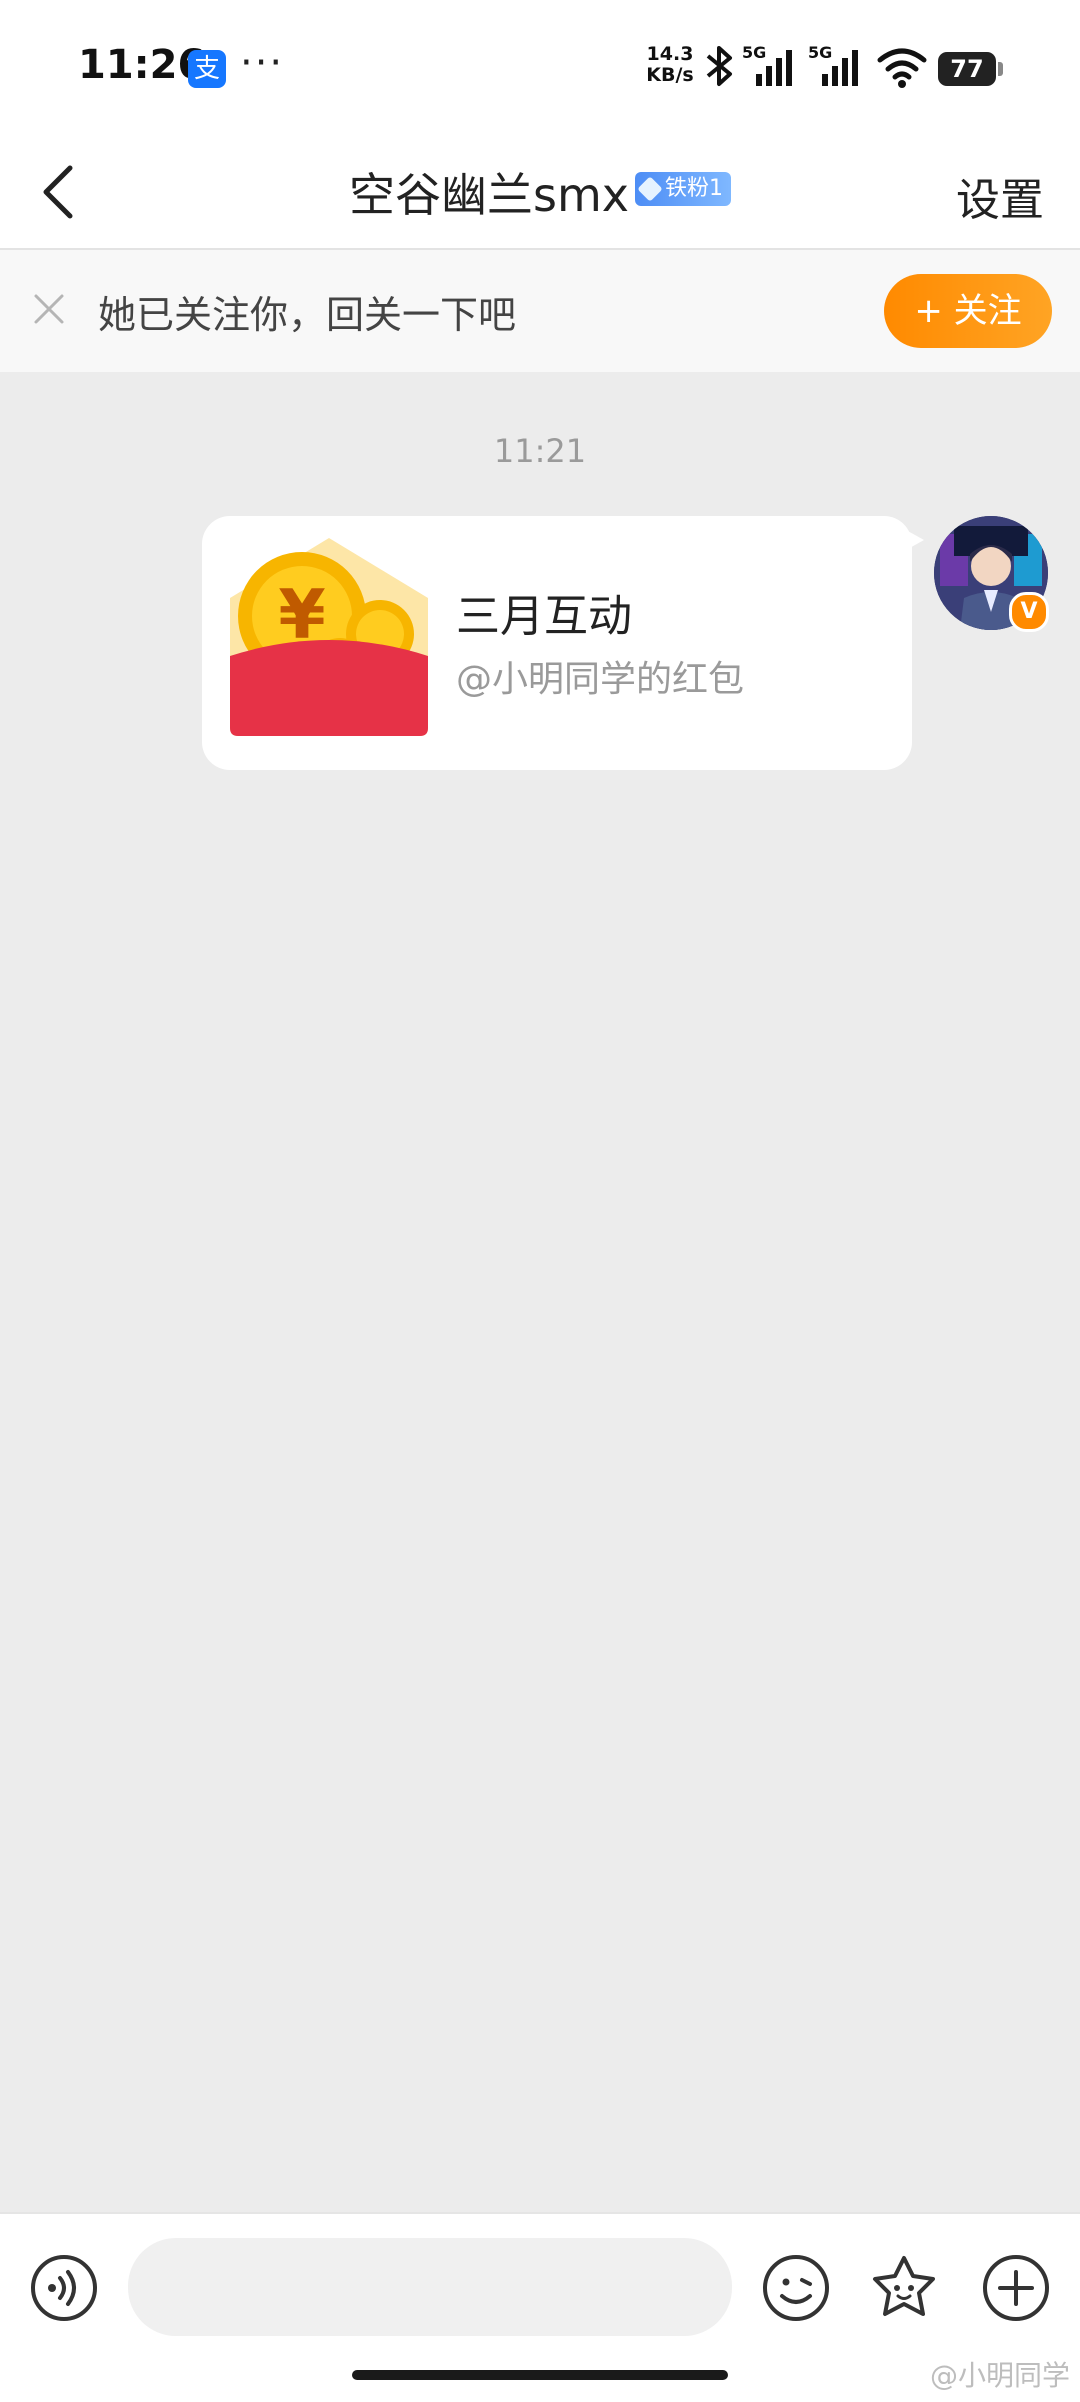  What do you see at coordinates (540, 451) in the screenshot?
I see `message-timestamp: 11:21` at bounding box center [540, 451].